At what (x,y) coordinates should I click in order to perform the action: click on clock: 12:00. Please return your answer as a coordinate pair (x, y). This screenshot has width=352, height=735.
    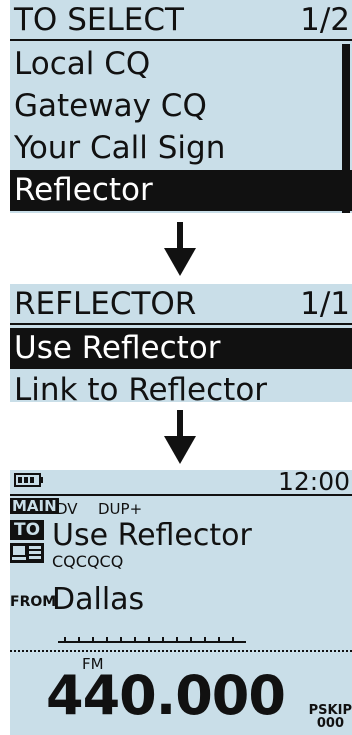
    Looking at the image, I should click on (313, 483).